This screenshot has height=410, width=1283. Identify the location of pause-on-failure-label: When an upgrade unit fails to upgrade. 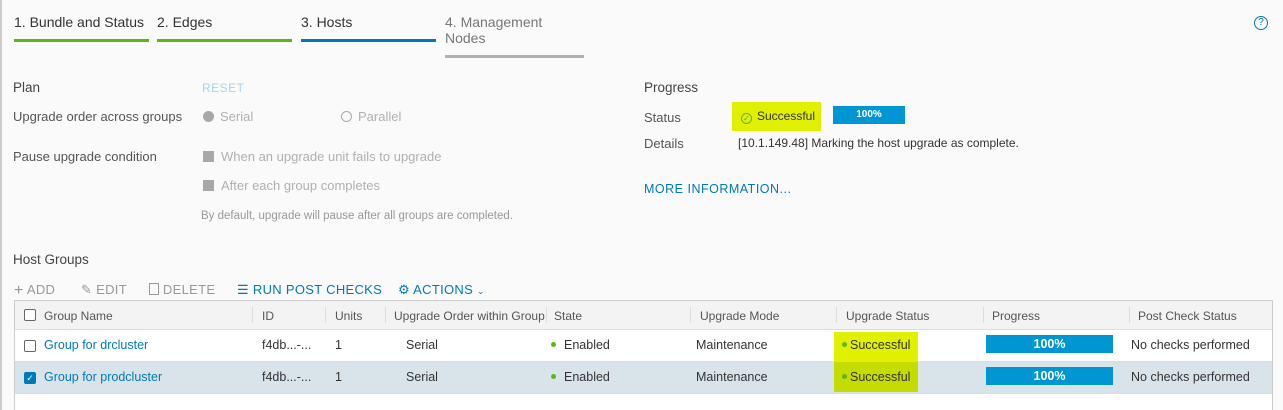
(331, 156).